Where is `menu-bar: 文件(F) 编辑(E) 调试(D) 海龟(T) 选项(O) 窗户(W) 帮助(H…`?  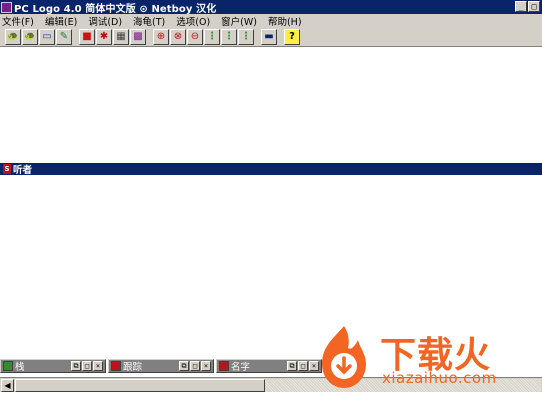
menu-bar: 文件(F) 编辑(E) 调试(D) 海龟(T) 选项(O) 窗户(W) 帮助(H… is located at coordinates (271, 21).